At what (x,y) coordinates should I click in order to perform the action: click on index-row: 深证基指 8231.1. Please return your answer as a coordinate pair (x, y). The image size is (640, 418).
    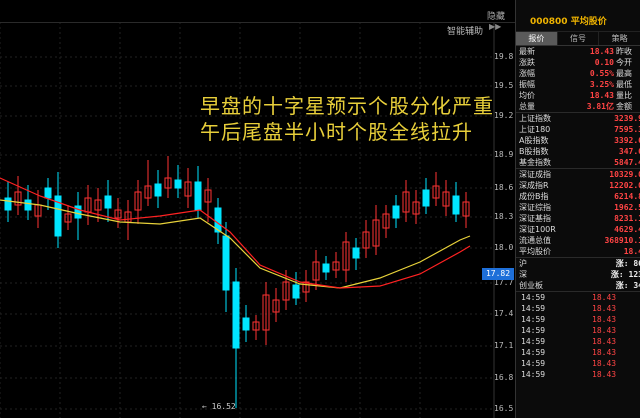
    Looking at the image, I should click on (578, 218).